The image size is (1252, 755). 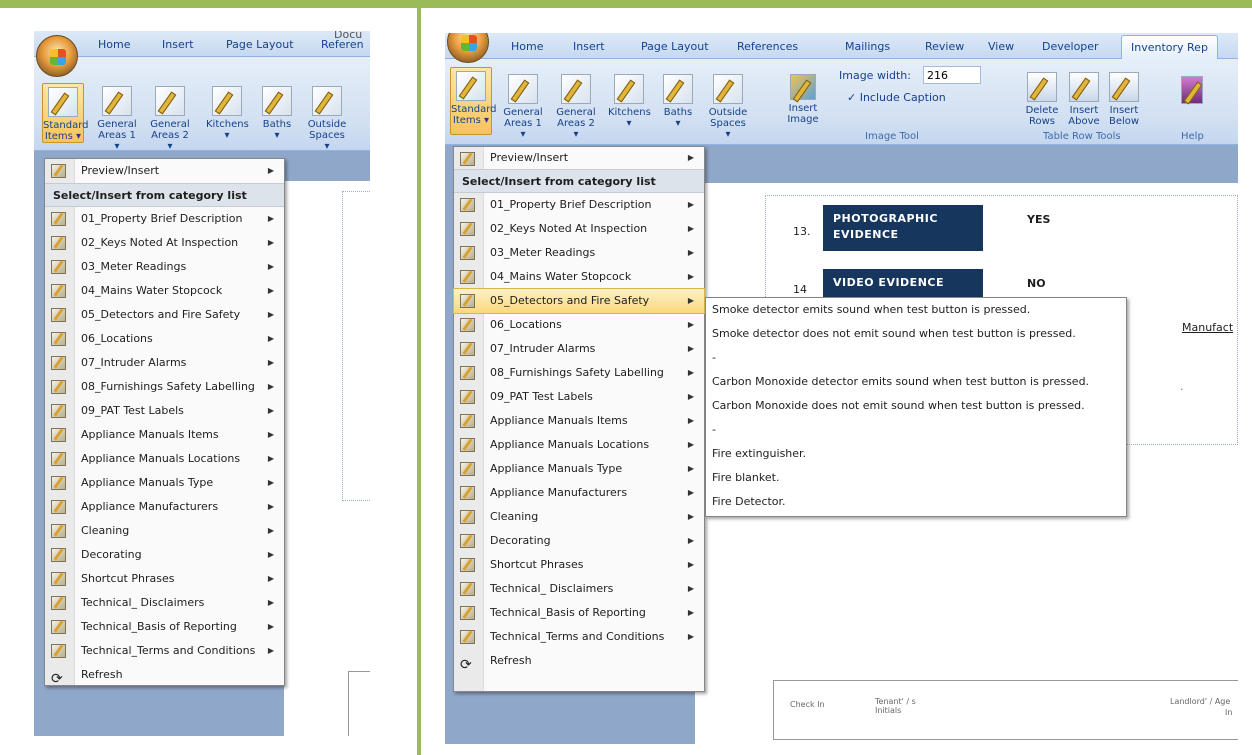 I want to click on help-button, so click(x=1192, y=90).